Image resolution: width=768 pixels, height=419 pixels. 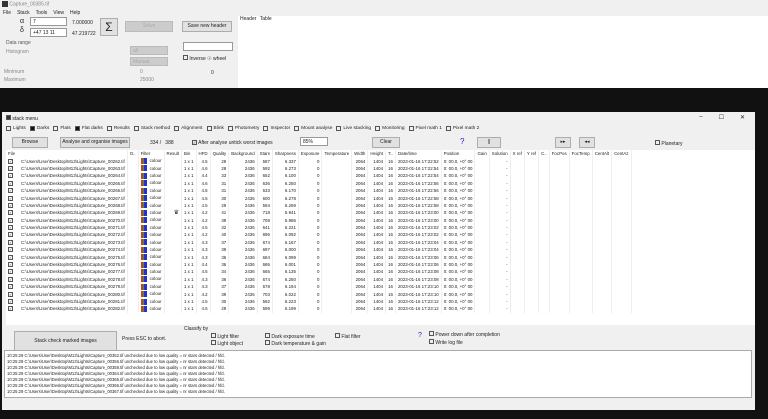 What do you see at coordinates (742, 117) in the screenshot?
I see `close-button: ✕` at bounding box center [742, 117].